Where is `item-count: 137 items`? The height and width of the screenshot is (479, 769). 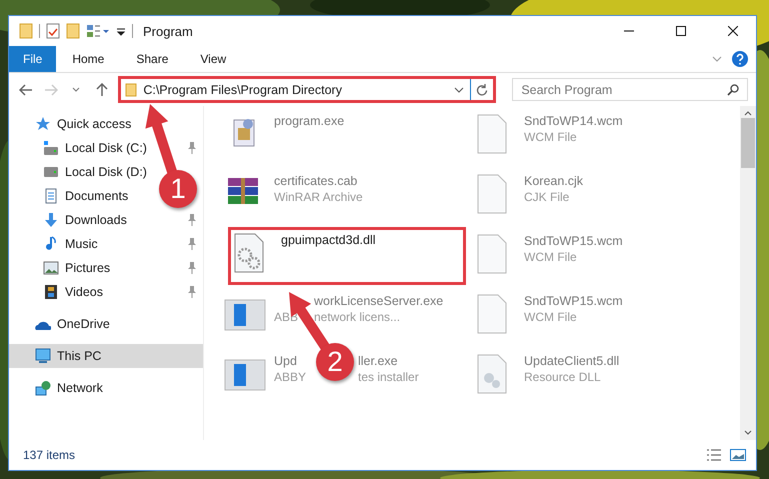 item-count: 137 items is located at coordinates (49, 455).